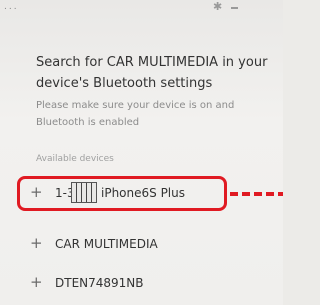 The height and width of the screenshot is (305, 320). I want to click on available-devices-label: Available devices, so click(75, 159).